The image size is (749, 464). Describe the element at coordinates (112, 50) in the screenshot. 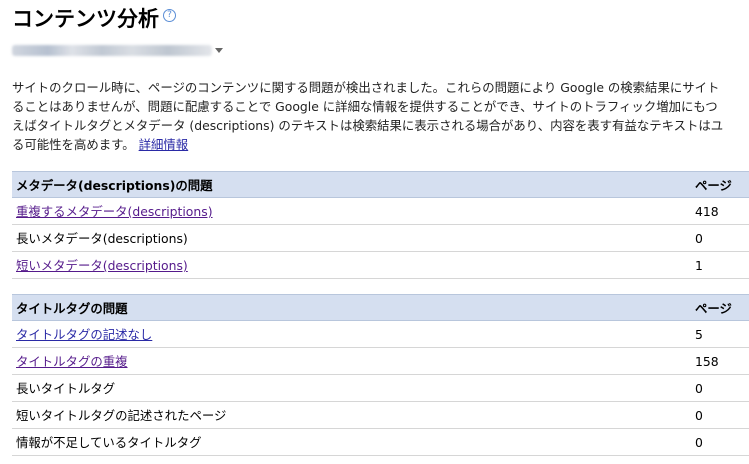

I see `site-url-redacted` at that location.